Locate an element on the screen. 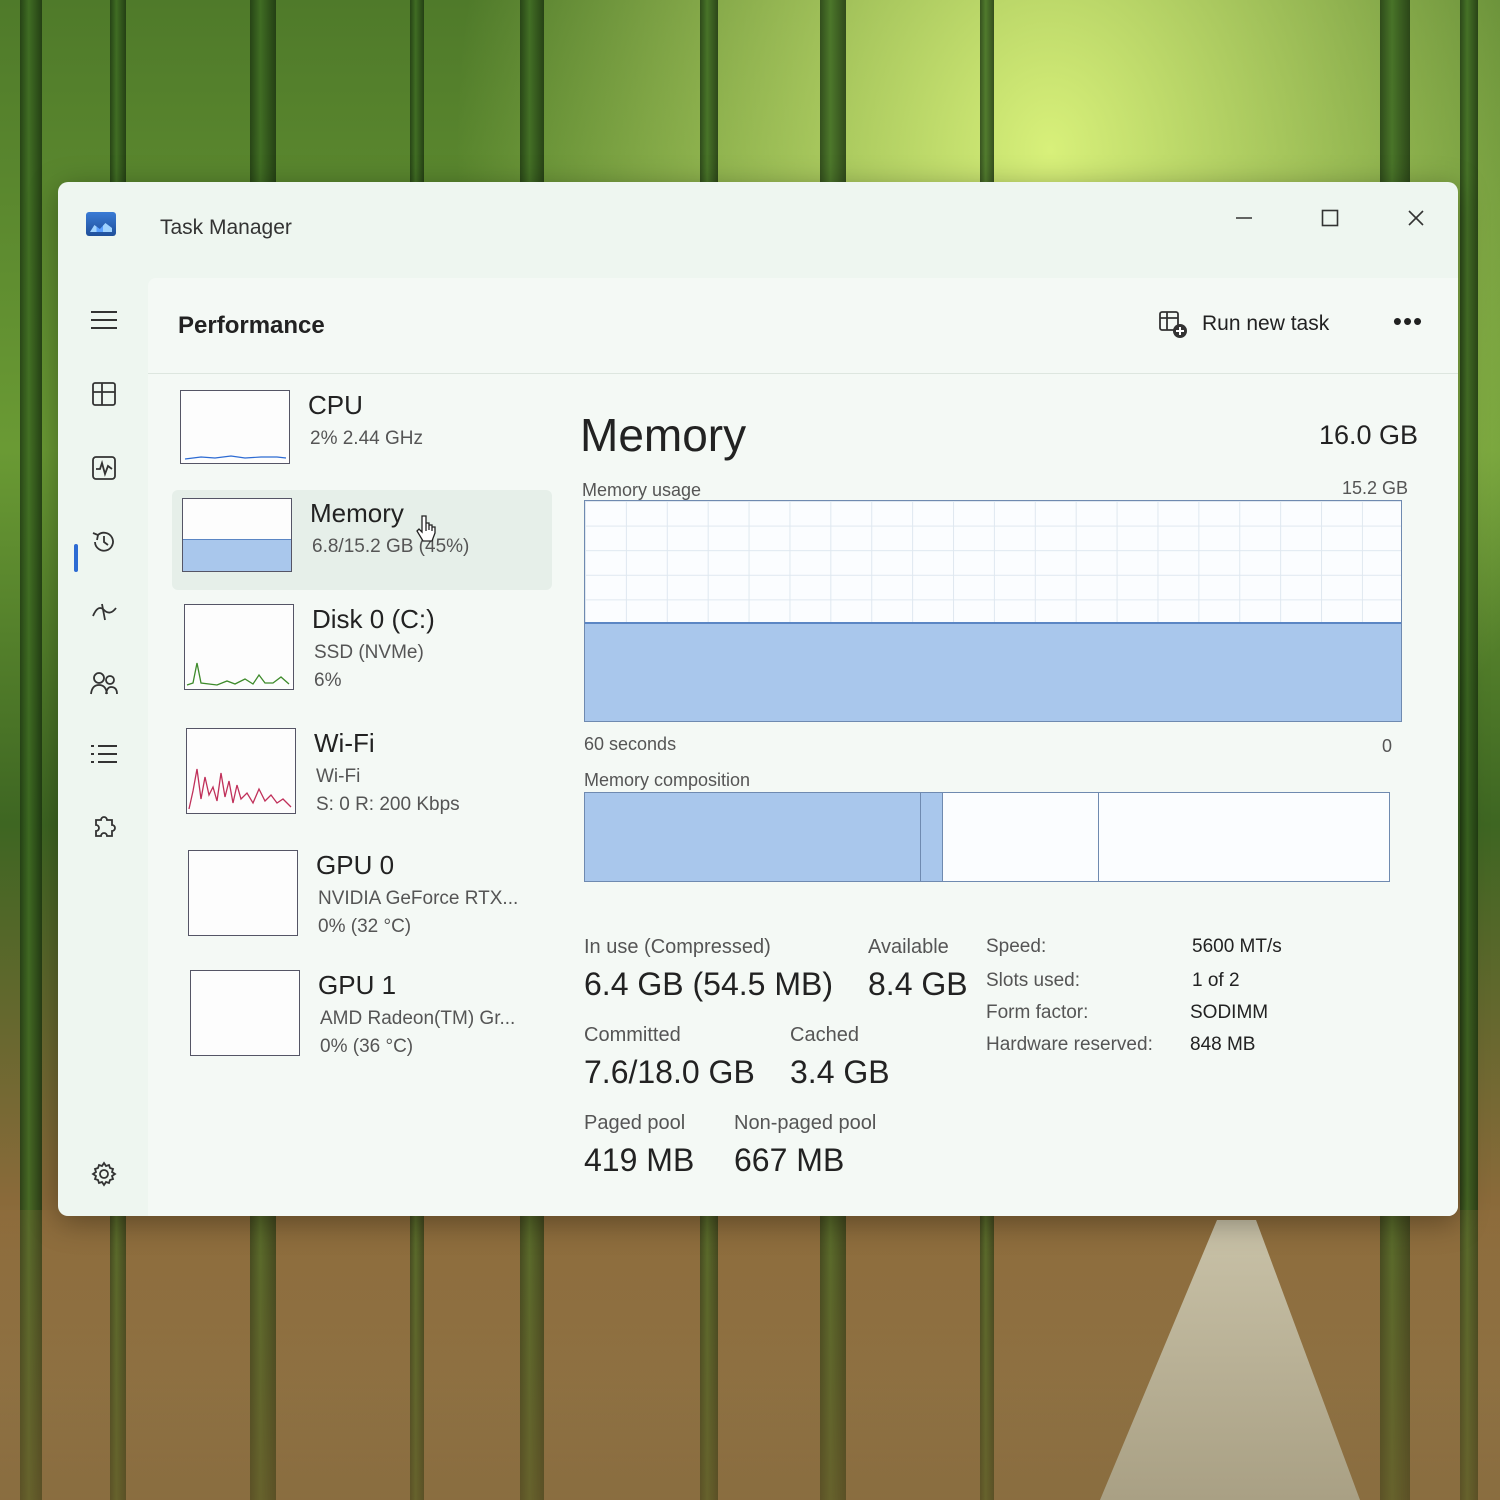 The height and width of the screenshot is (1500, 1500). maximize-button is located at coordinates (1330, 218).